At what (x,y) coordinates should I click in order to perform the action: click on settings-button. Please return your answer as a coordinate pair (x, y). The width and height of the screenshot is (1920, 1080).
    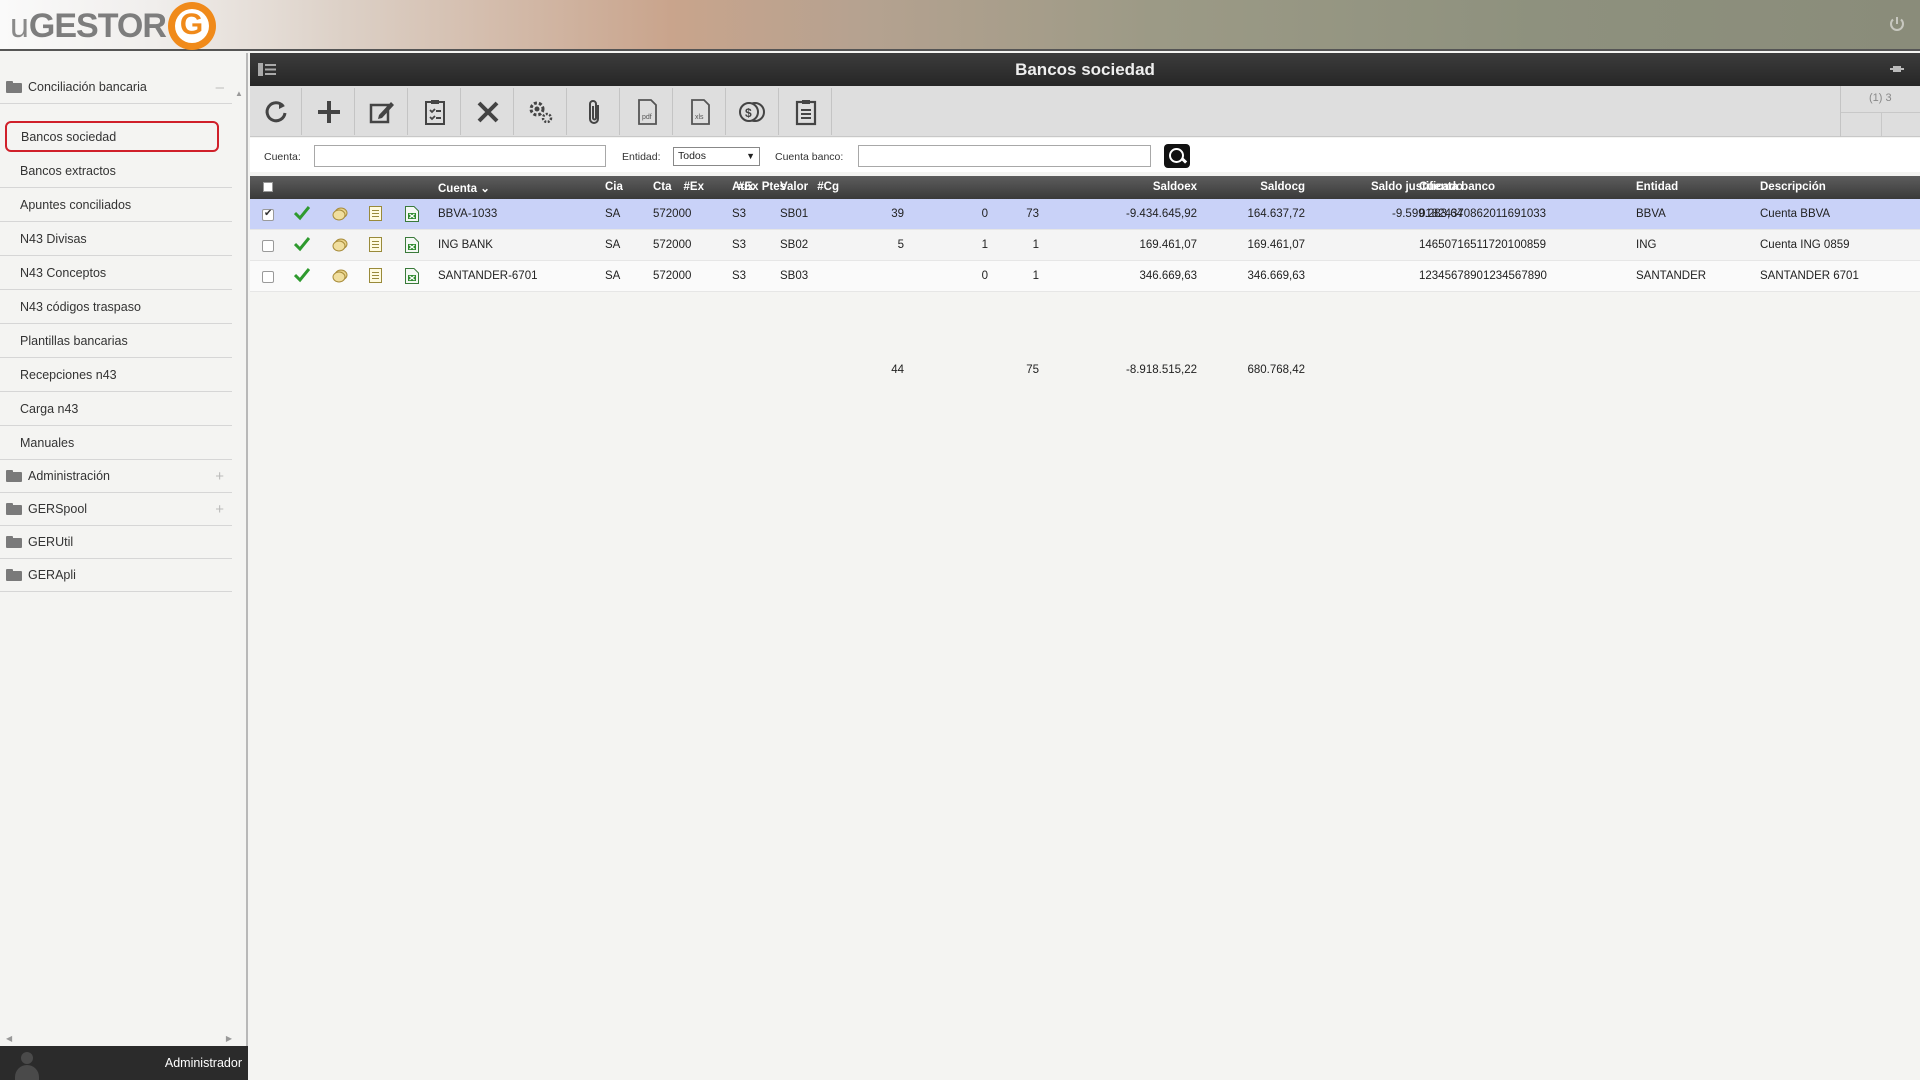
    Looking at the image, I should click on (541, 111).